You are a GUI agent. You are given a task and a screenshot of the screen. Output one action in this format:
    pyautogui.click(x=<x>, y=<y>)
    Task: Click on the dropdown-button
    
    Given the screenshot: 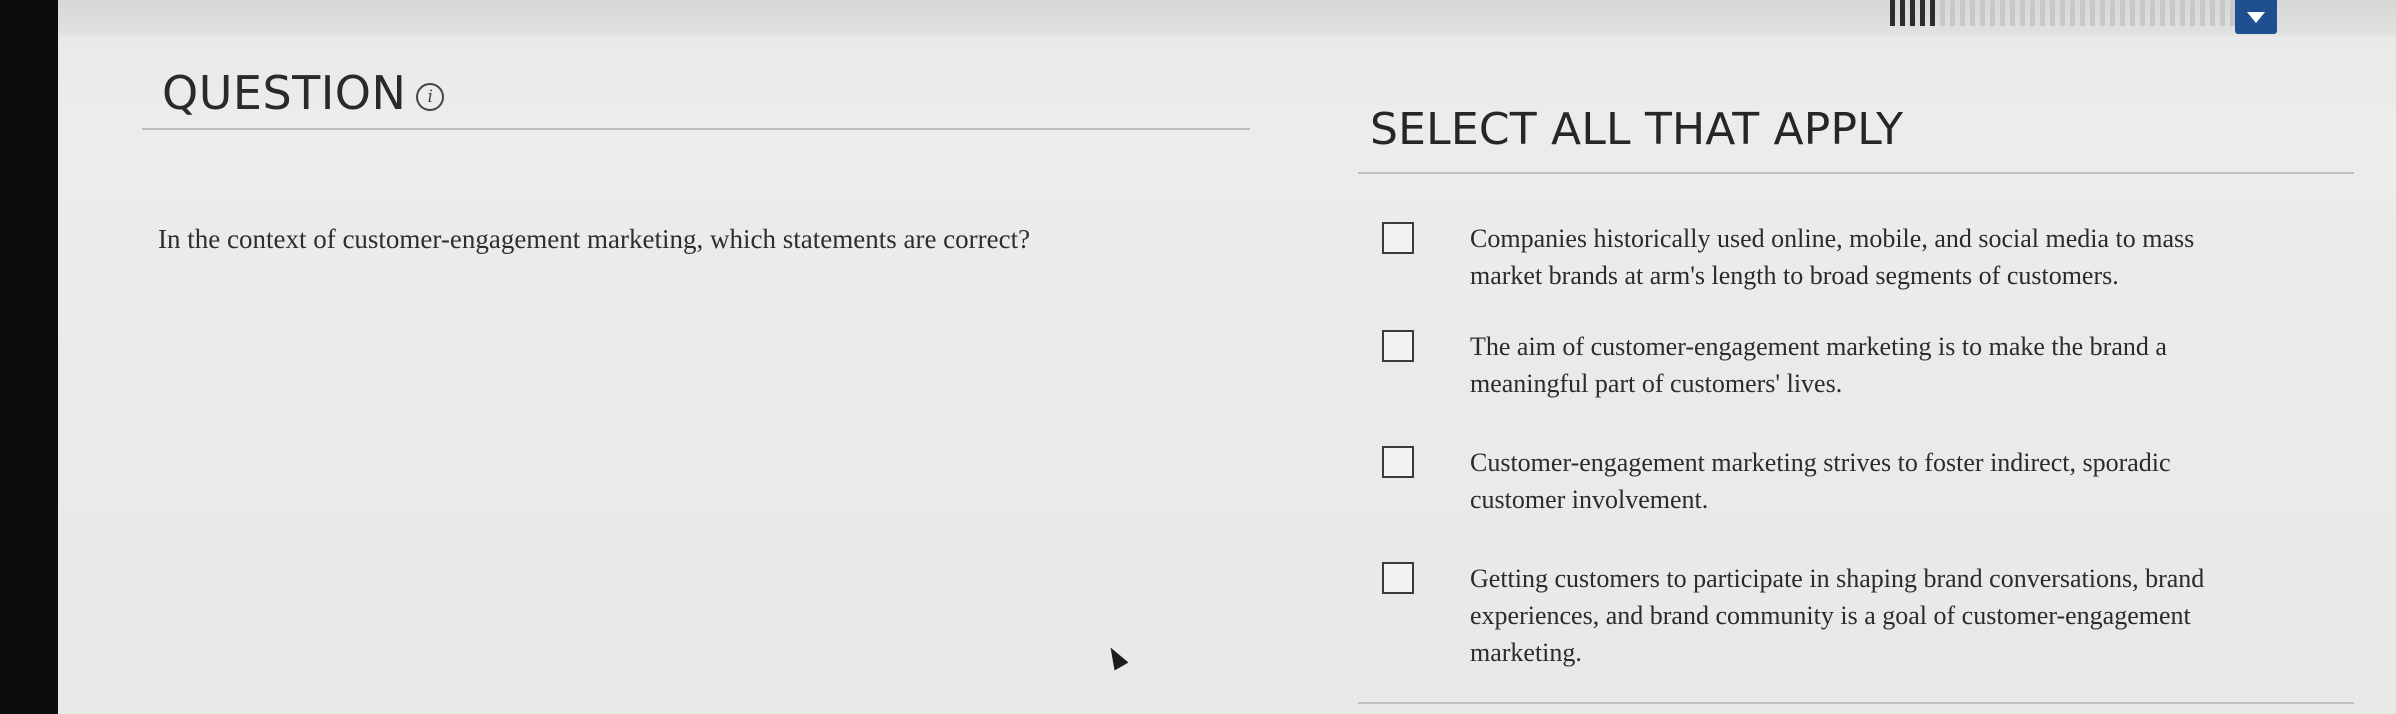 What is the action you would take?
    pyautogui.click(x=2256, y=17)
    